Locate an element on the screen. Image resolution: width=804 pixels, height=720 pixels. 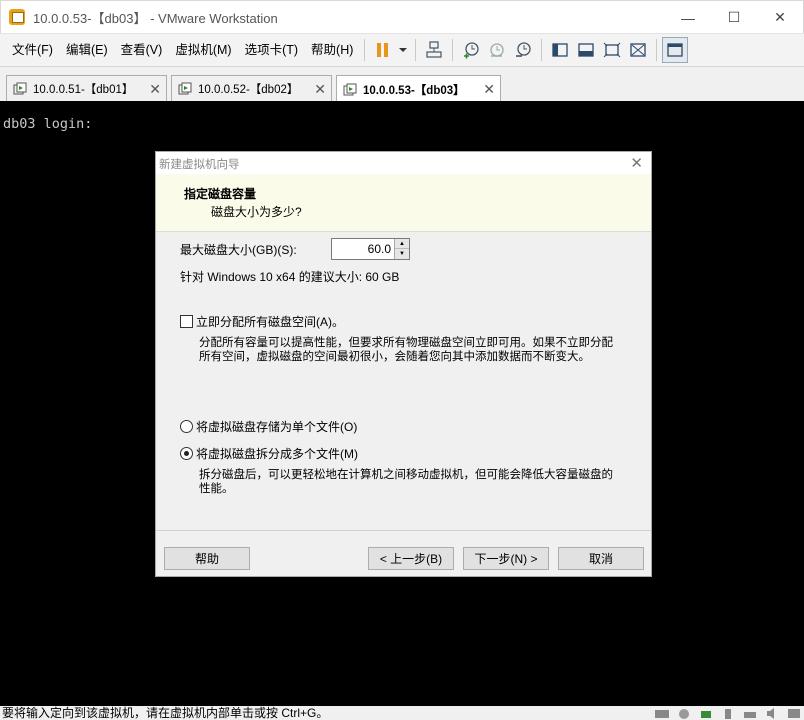
display-icon is located at coordinates (794, 713).